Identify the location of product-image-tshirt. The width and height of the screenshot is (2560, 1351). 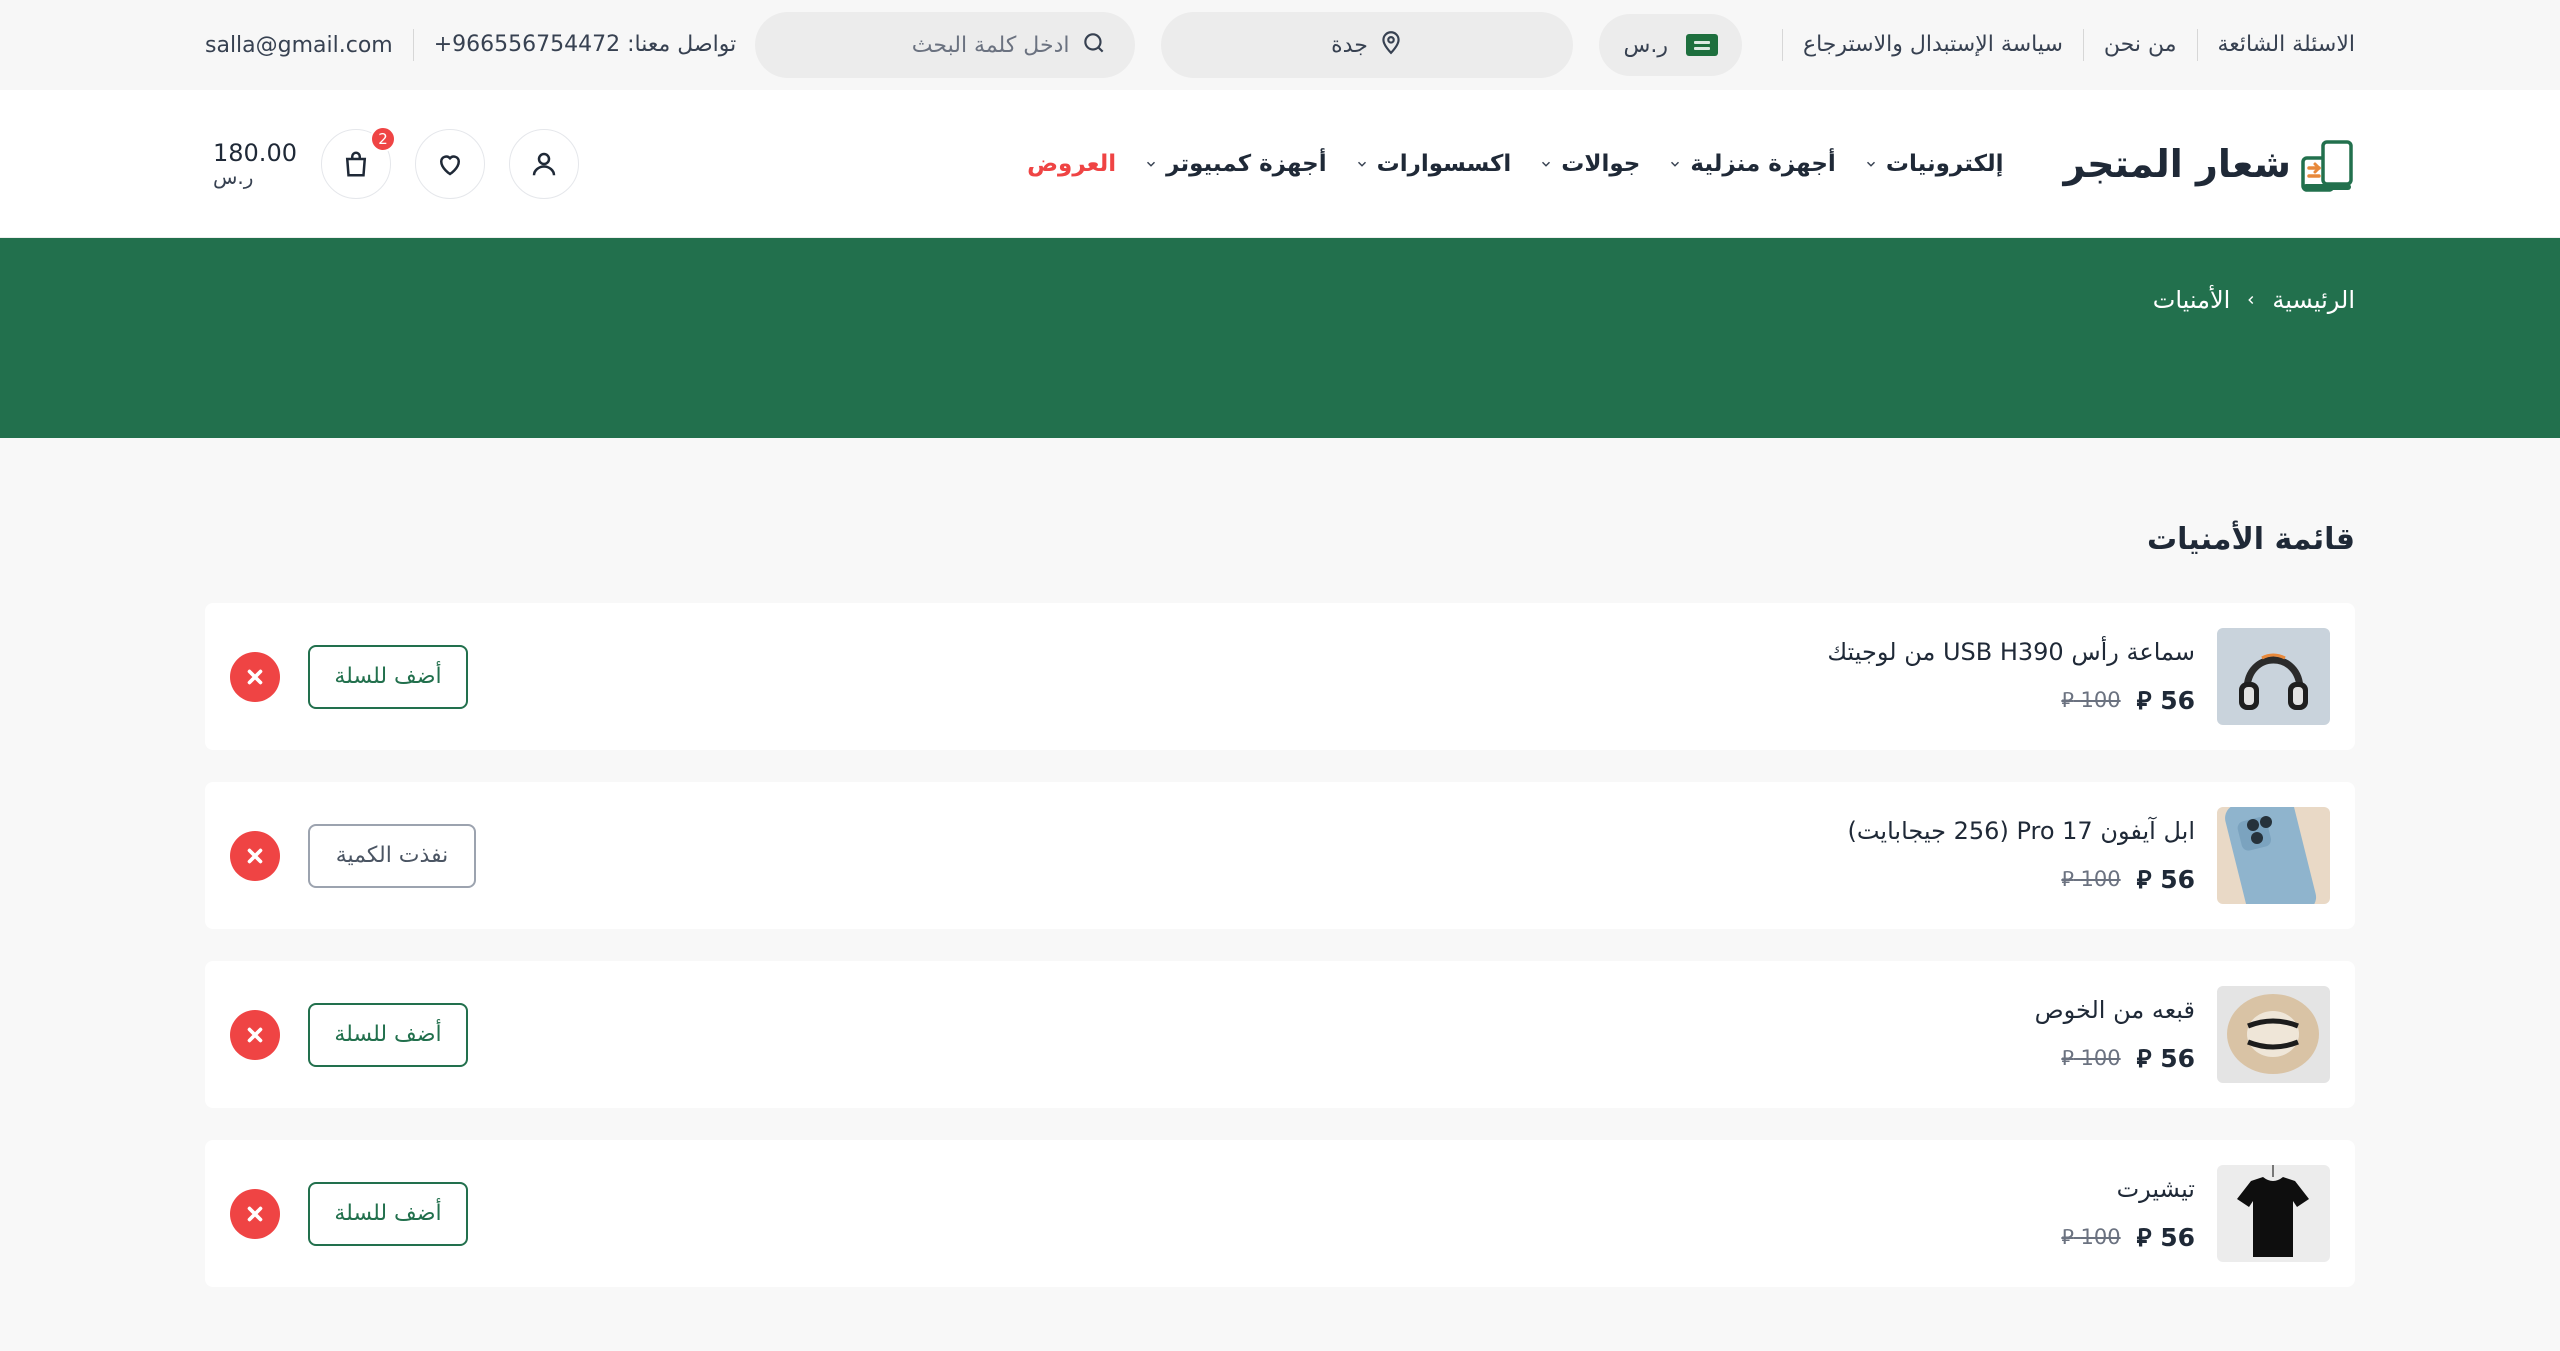
(2273, 1213).